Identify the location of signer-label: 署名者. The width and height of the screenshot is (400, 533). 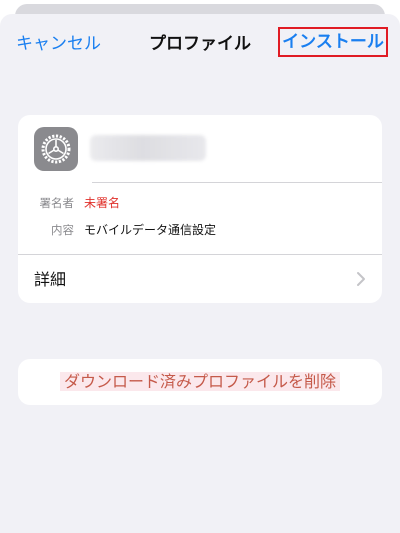
(57, 203).